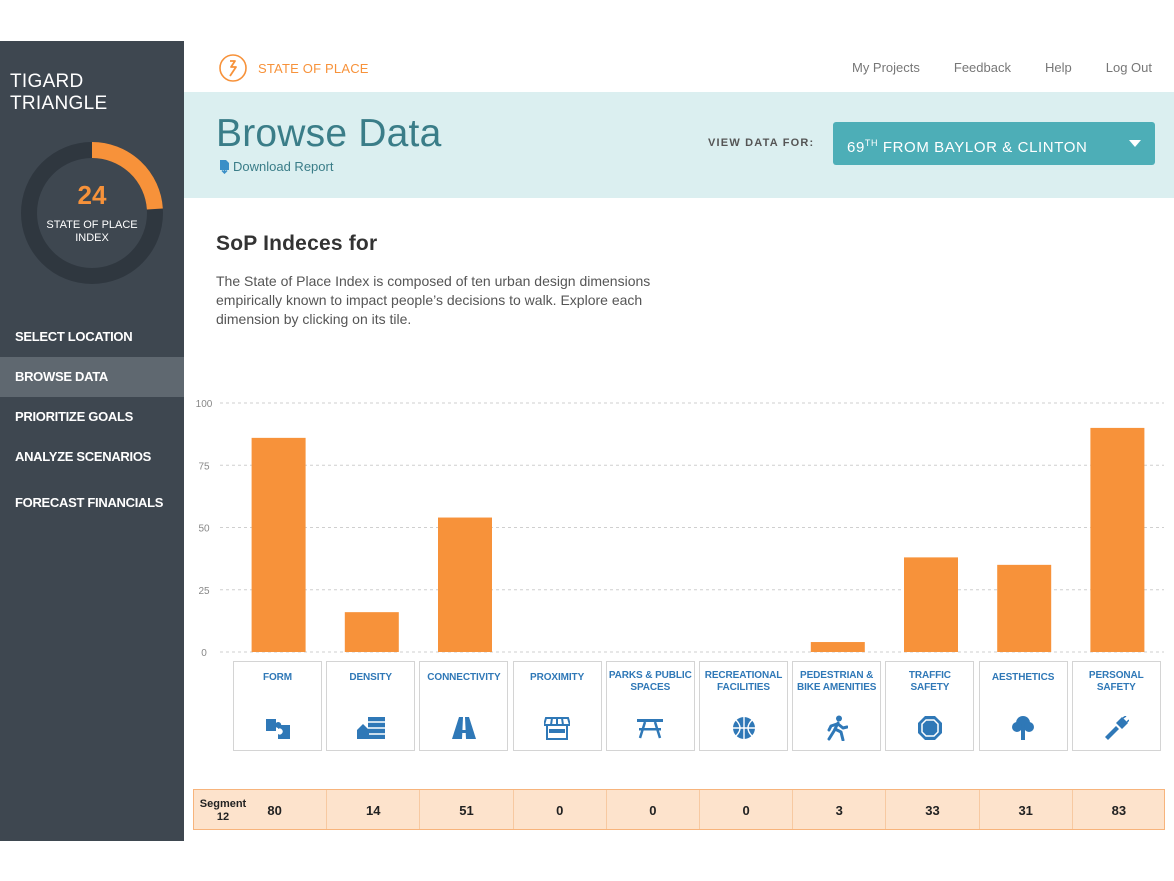 This screenshot has height=881, width=1174. I want to click on bar-traffic-safety, so click(931, 604).